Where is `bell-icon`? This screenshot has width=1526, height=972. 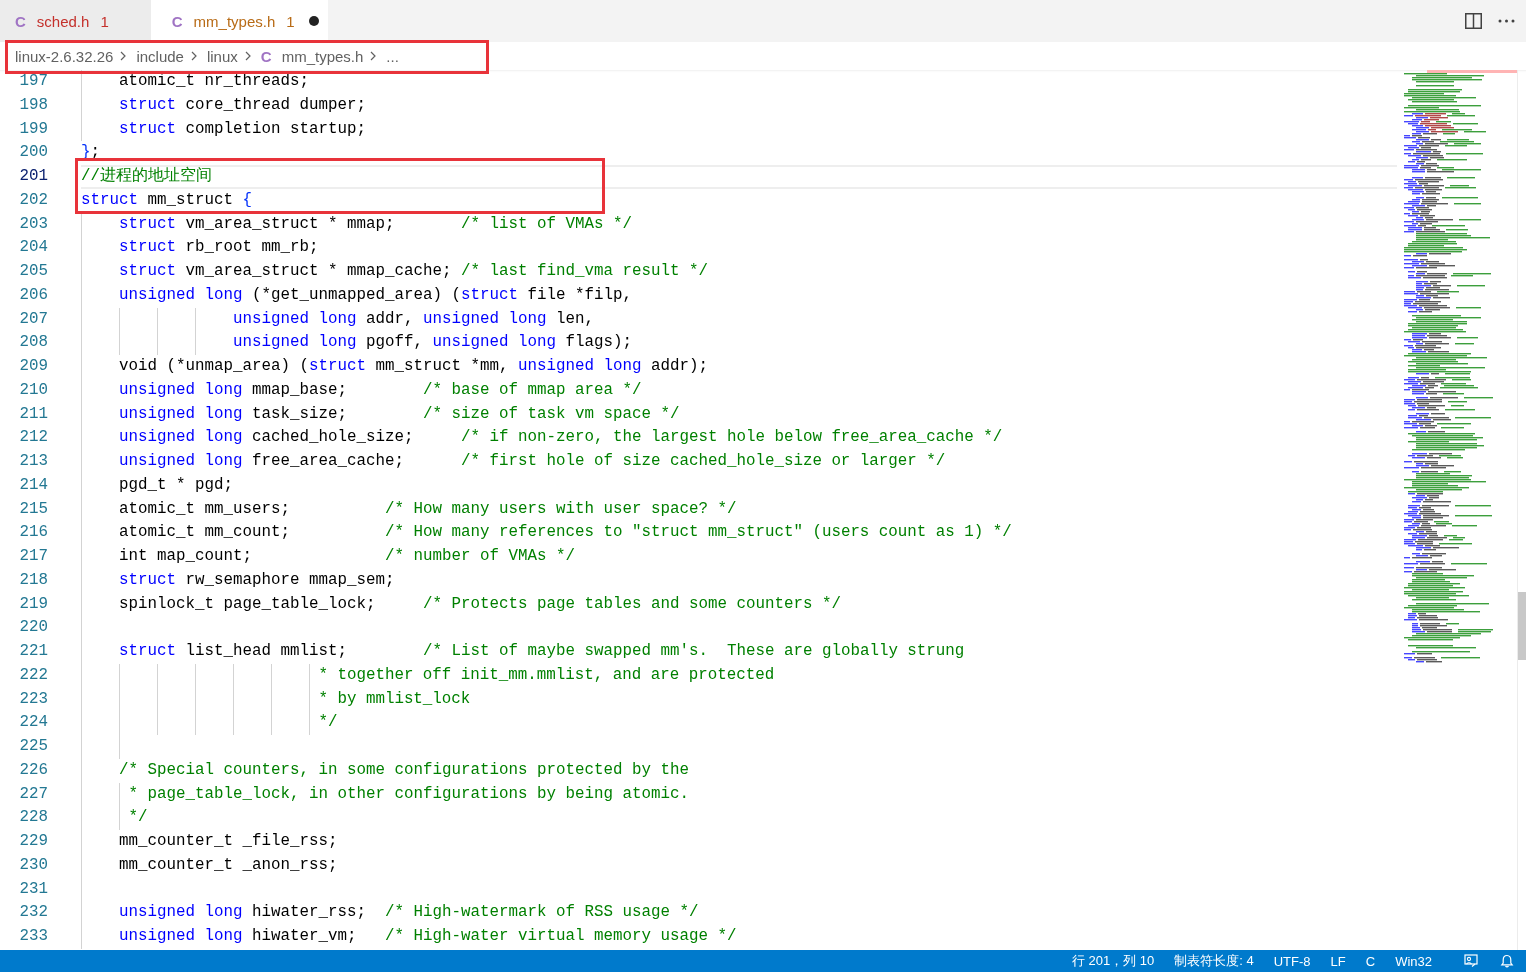 bell-icon is located at coordinates (1507, 961).